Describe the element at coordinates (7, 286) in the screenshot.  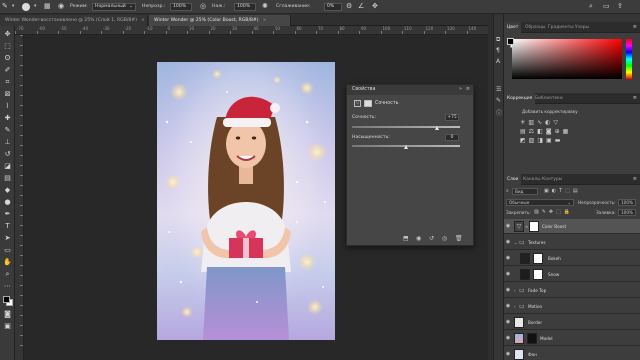
I see `more-tools-icon: ⋯` at that location.